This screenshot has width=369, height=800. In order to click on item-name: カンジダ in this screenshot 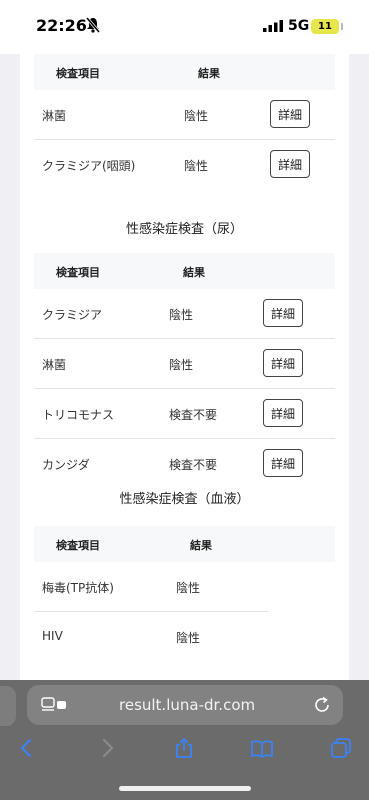, I will do `click(66, 465)`.